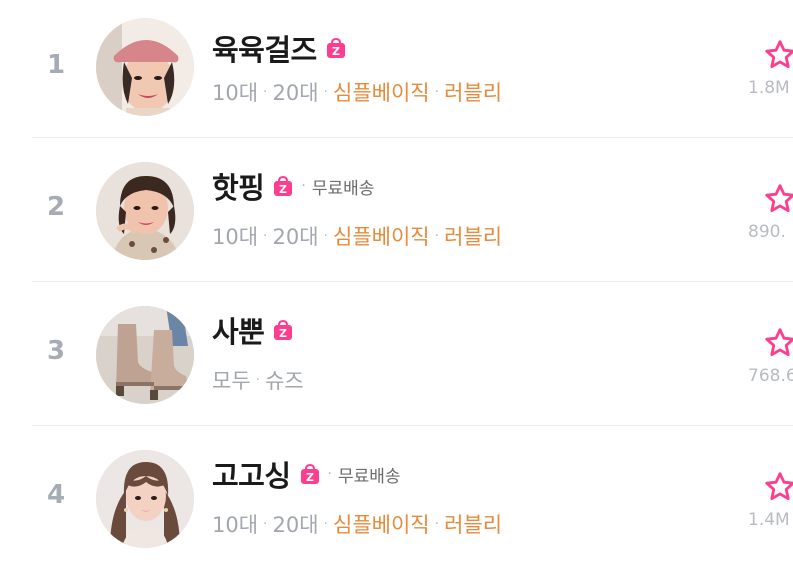  I want to click on favorite-count: 890., so click(767, 232).